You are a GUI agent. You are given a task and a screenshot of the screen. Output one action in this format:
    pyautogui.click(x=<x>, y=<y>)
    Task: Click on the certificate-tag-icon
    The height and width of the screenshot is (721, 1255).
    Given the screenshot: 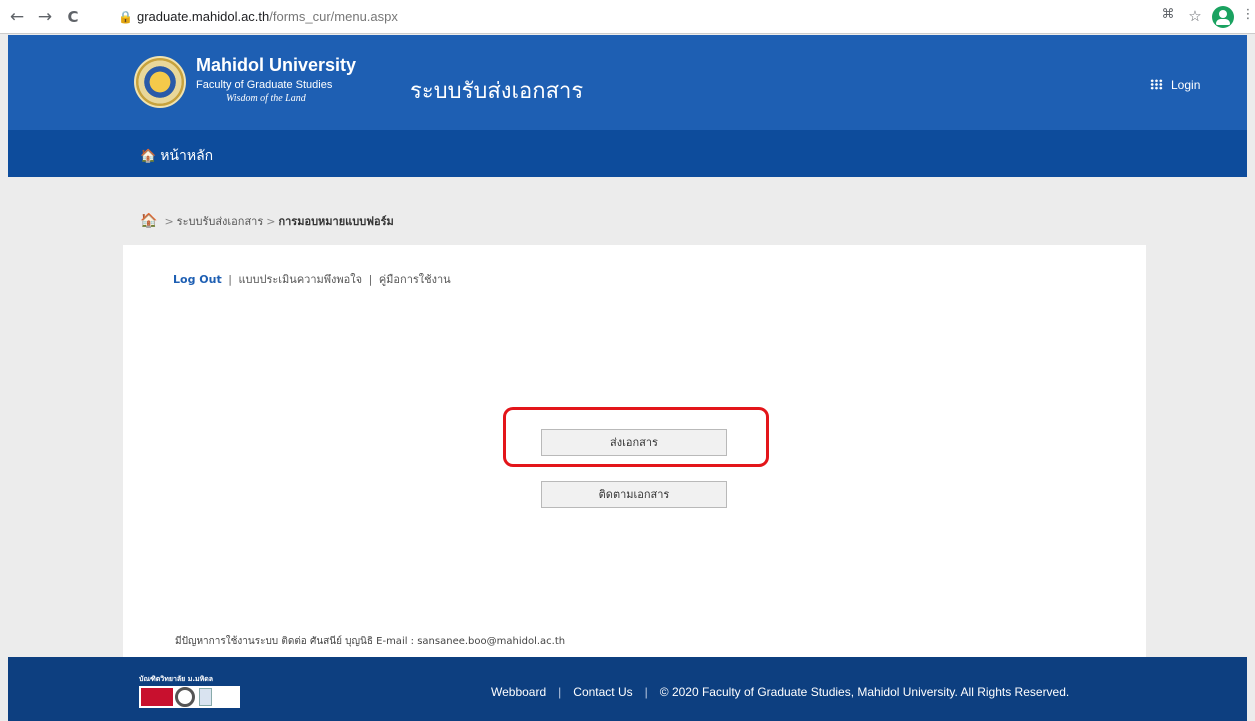 What is the action you would take?
    pyautogui.click(x=205, y=697)
    